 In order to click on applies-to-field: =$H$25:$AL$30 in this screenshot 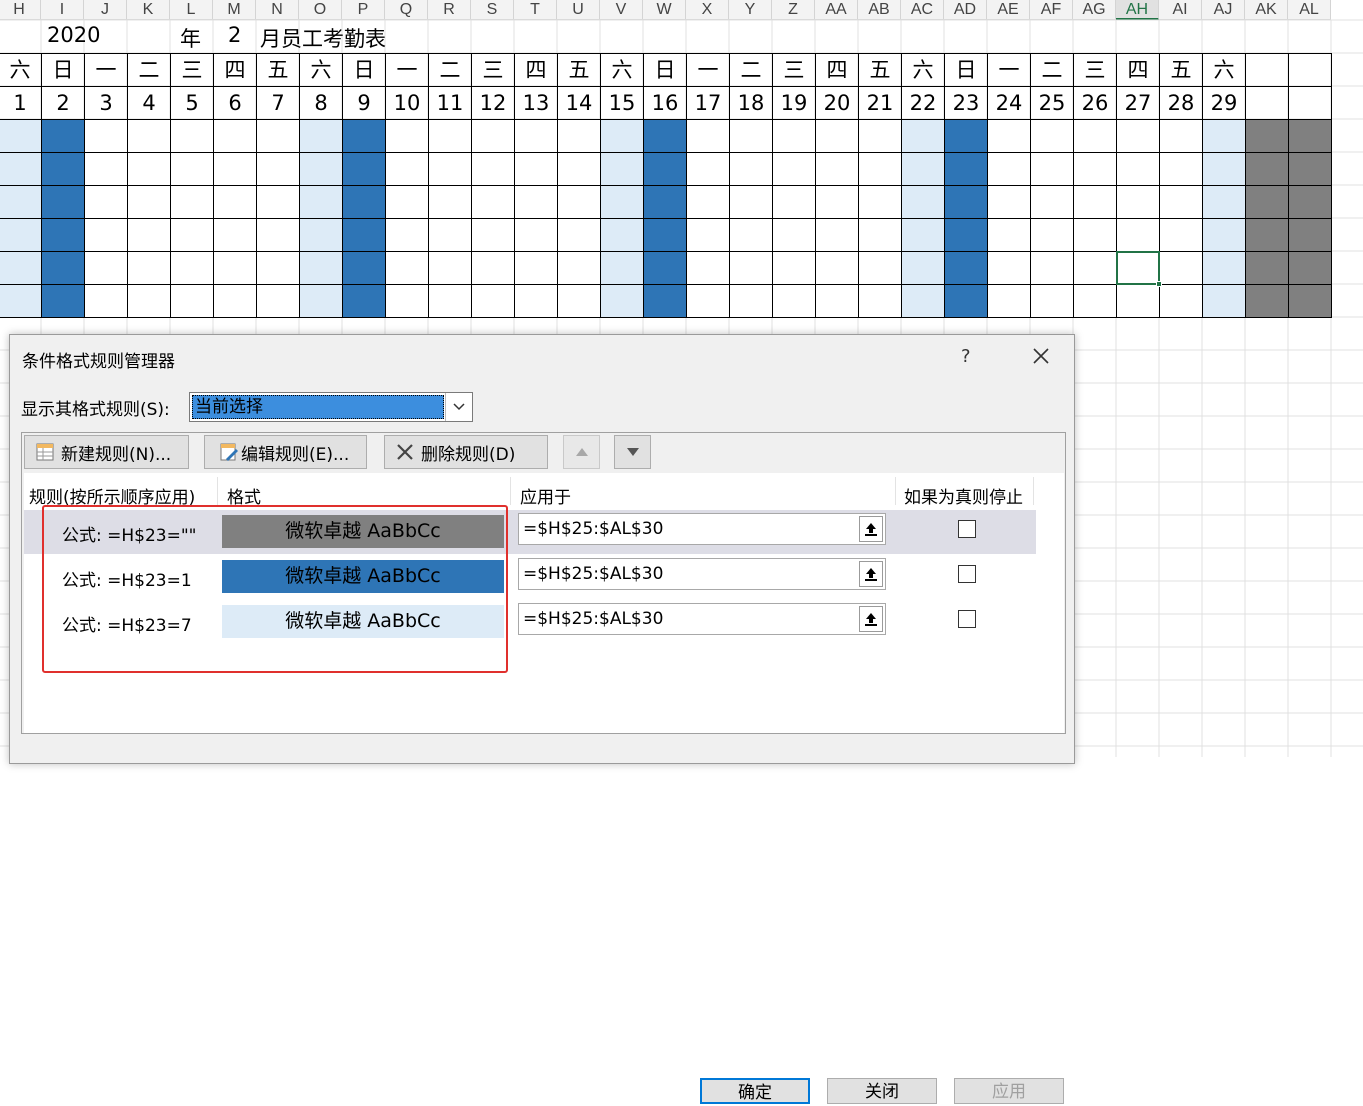, I will do `click(702, 574)`.